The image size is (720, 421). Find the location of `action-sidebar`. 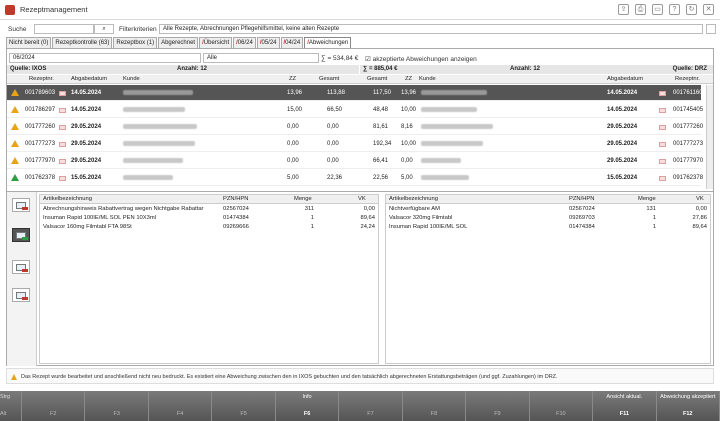

action-sidebar is located at coordinates (22, 279).